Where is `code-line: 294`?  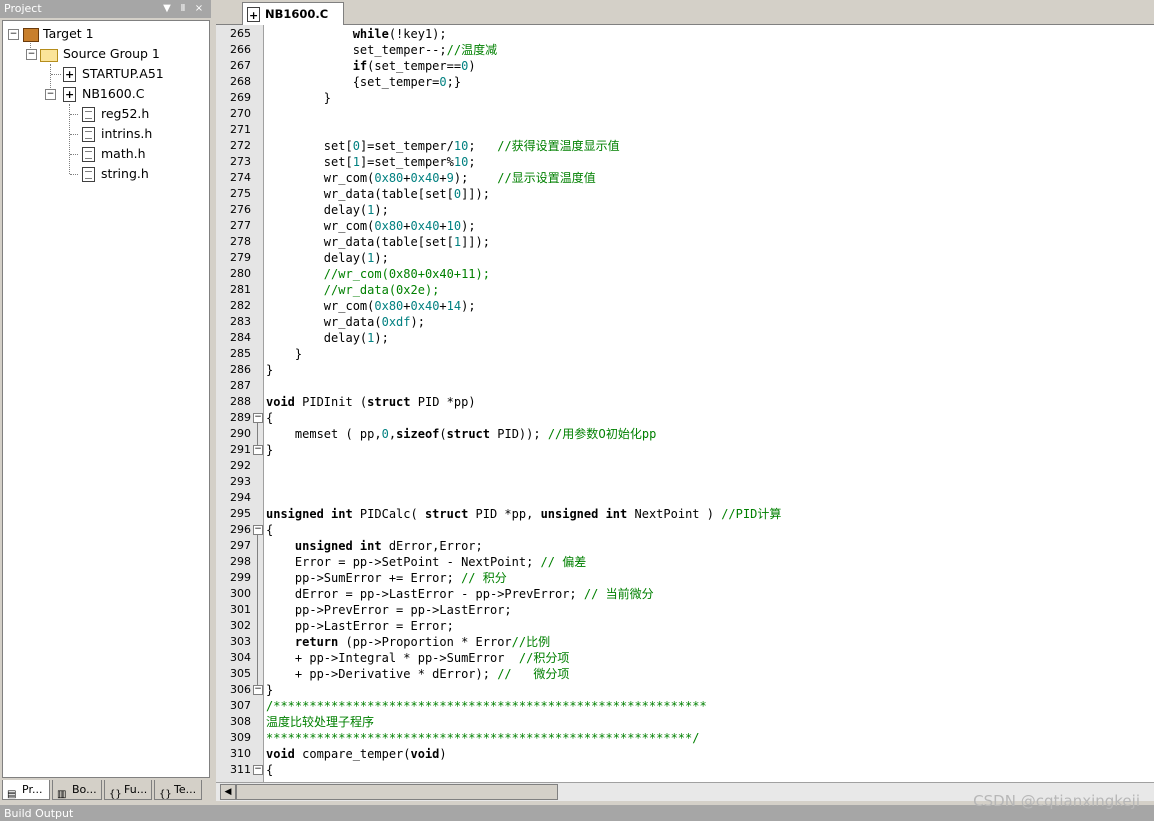 code-line: 294 is located at coordinates (685, 498).